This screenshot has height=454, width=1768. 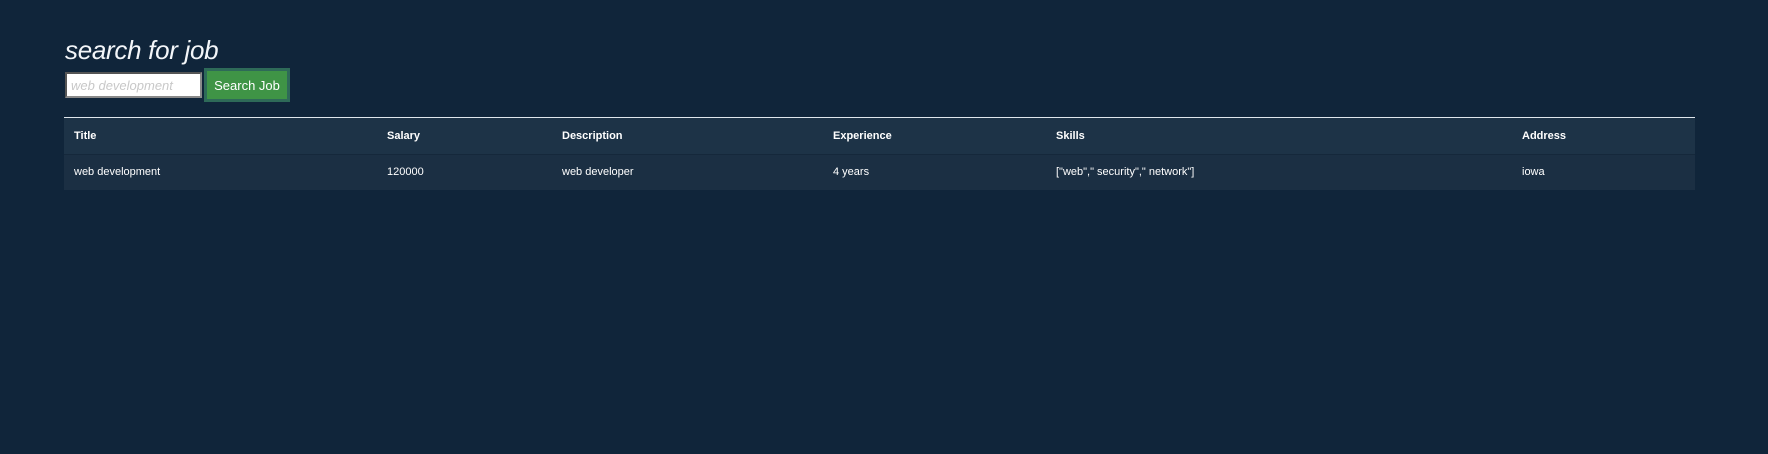 What do you see at coordinates (1544, 135) in the screenshot?
I see `column-header-address: Address` at bounding box center [1544, 135].